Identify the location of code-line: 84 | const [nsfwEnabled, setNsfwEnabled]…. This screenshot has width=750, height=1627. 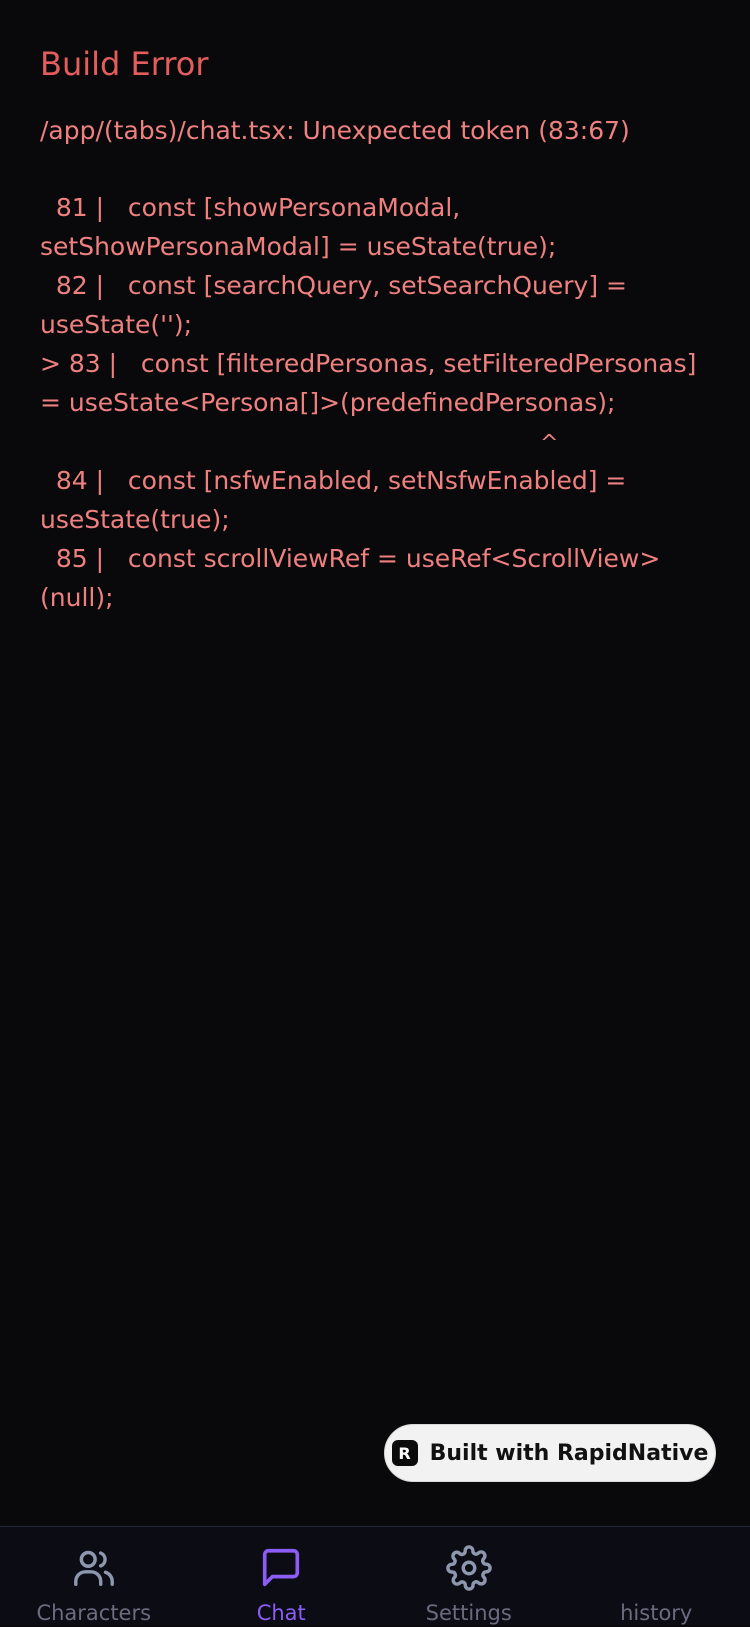
(380, 500).